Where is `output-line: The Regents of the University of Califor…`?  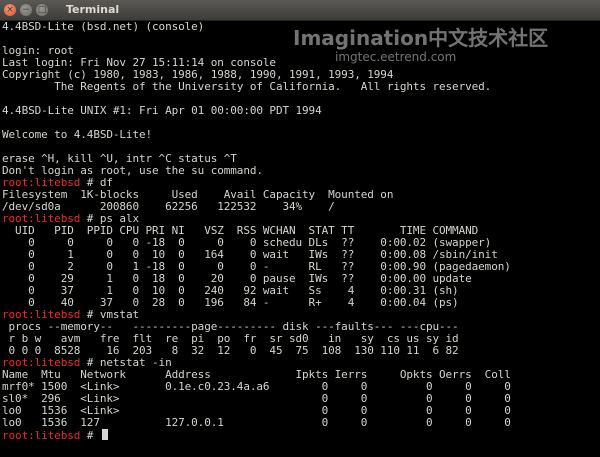 output-line: The Regents of the University of Califor… is located at coordinates (247, 86).